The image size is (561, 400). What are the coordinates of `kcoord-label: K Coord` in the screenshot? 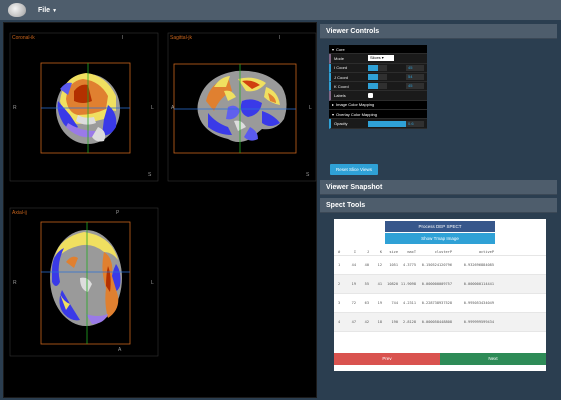 It's located at (341, 86).